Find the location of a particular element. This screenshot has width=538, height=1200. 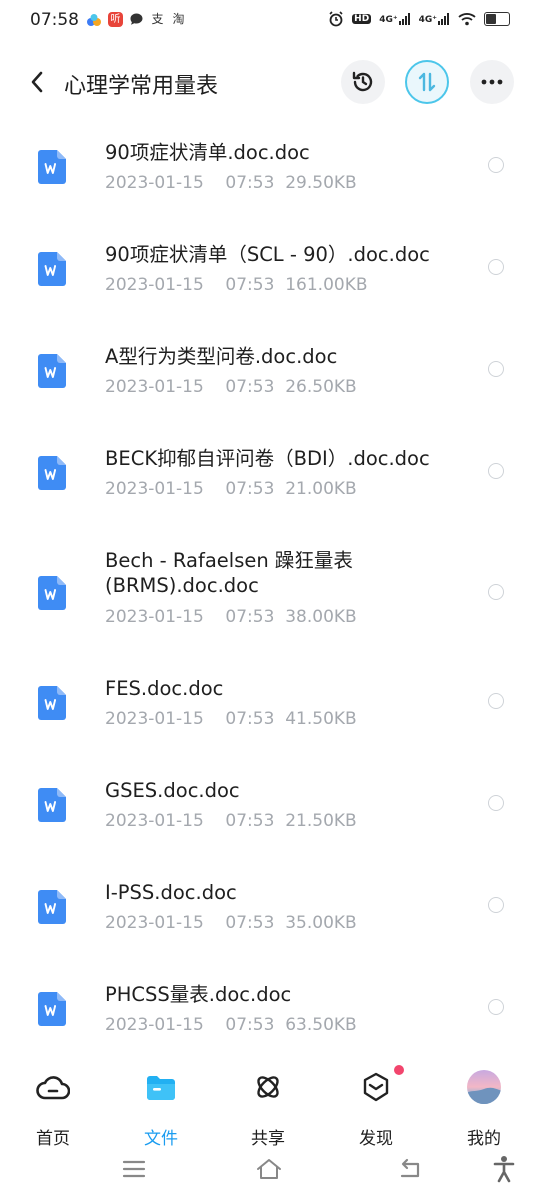

history-icon is located at coordinates (362, 81).